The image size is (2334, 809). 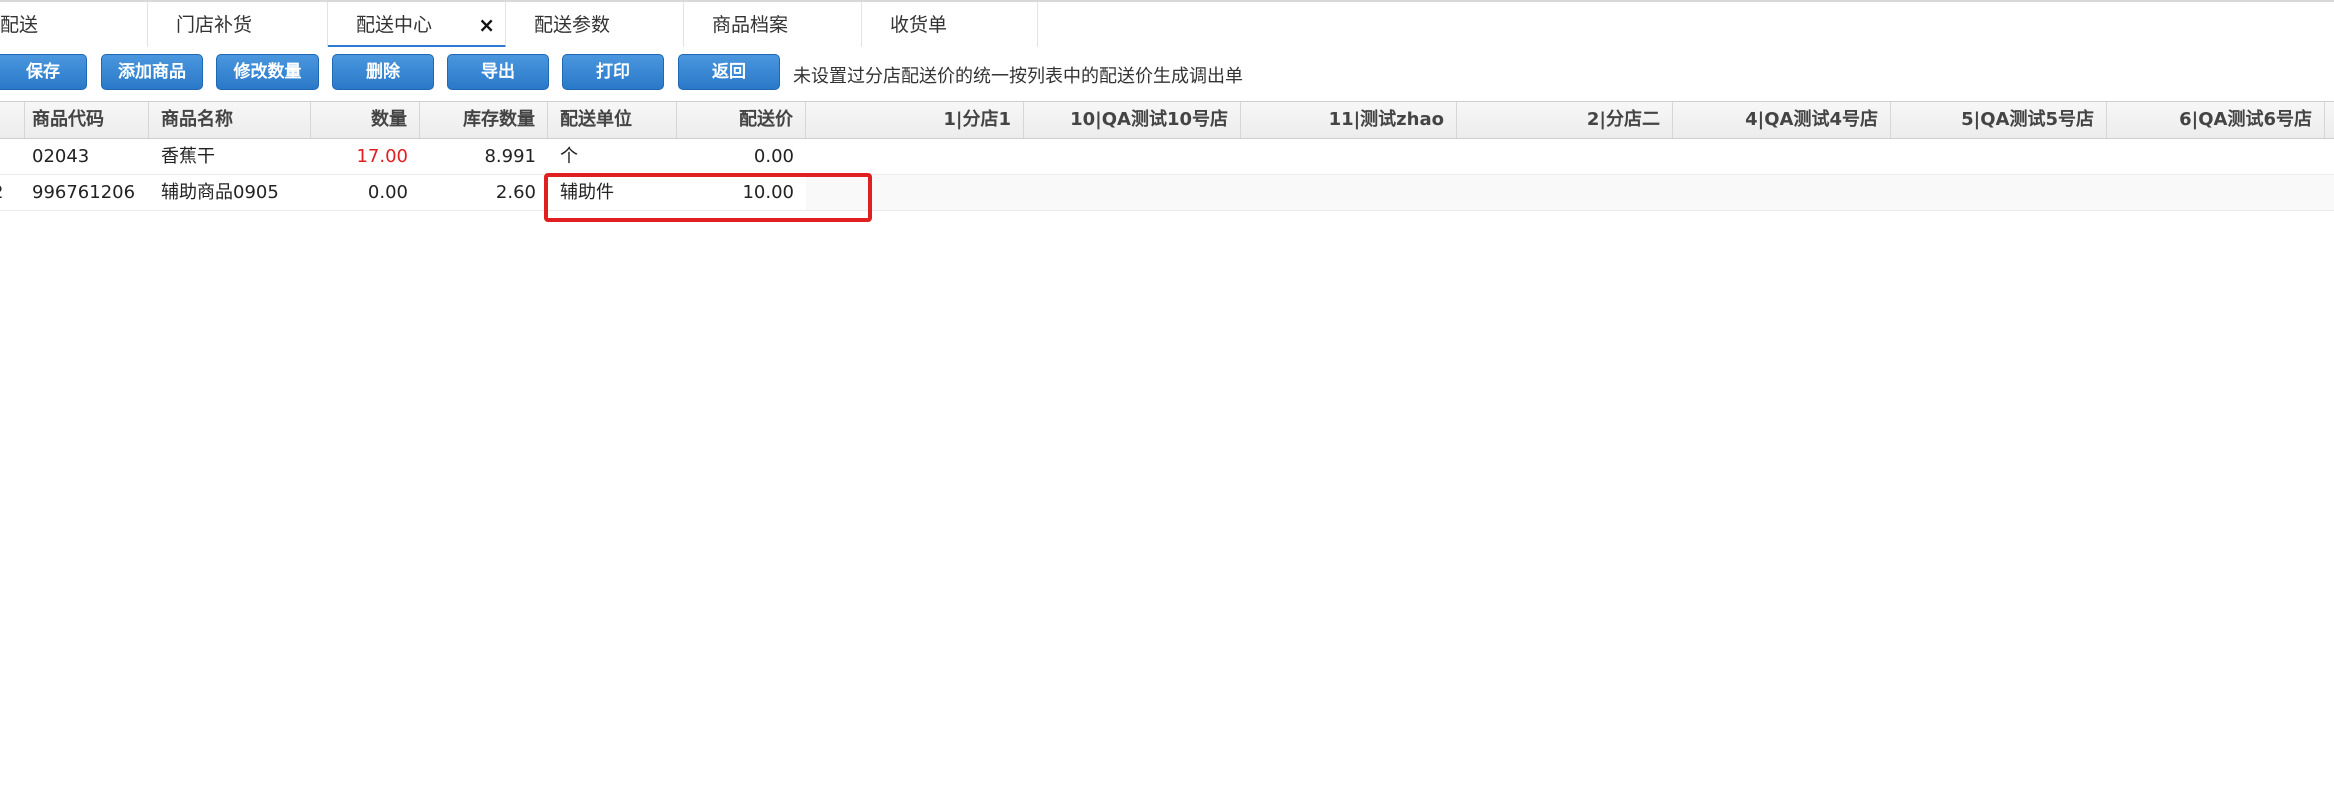 What do you see at coordinates (1167, 24) in the screenshot?
I see `tab-bar: 配送 门店补货 配送中心 × 配送参数 商品档案 收货单` at bounding box center [1167, 24].